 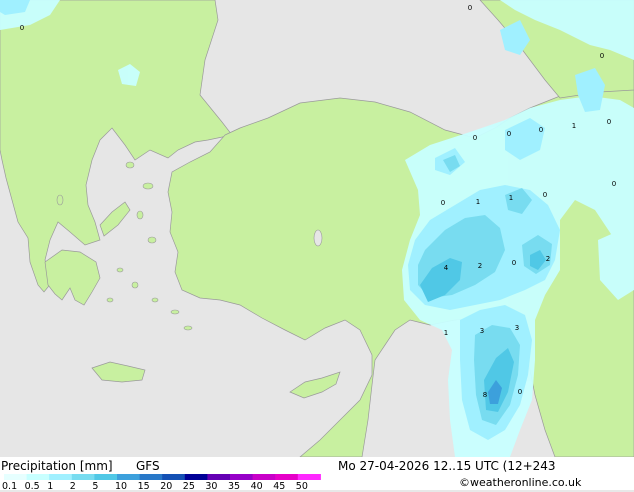 I want to click on model-name: GFS, so click(x=148, y=466).